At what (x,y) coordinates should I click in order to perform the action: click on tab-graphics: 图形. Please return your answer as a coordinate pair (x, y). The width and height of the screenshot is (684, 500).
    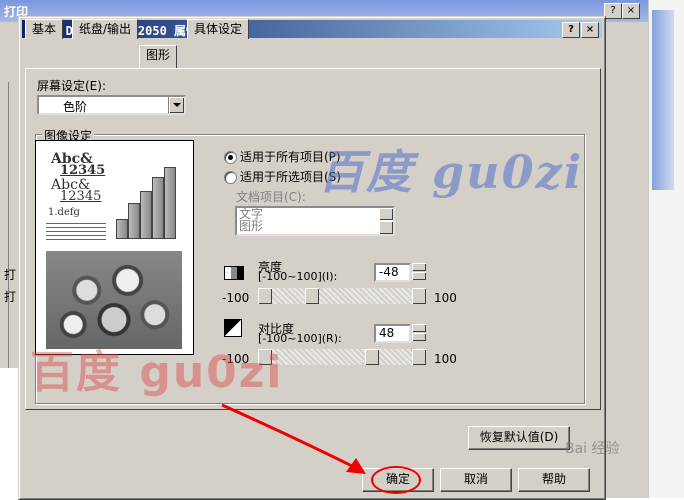
    Looking at the image, I should click on (158, 56).